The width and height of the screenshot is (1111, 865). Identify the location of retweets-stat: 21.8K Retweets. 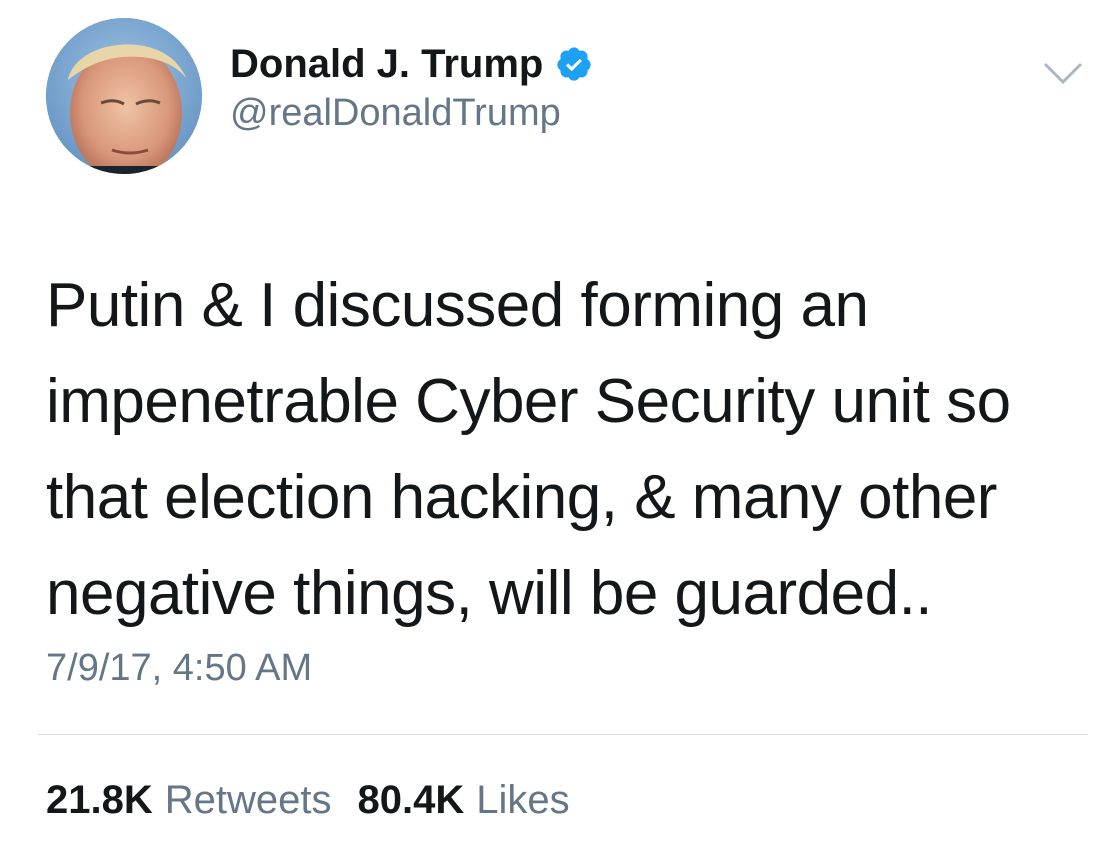
(189, 800).